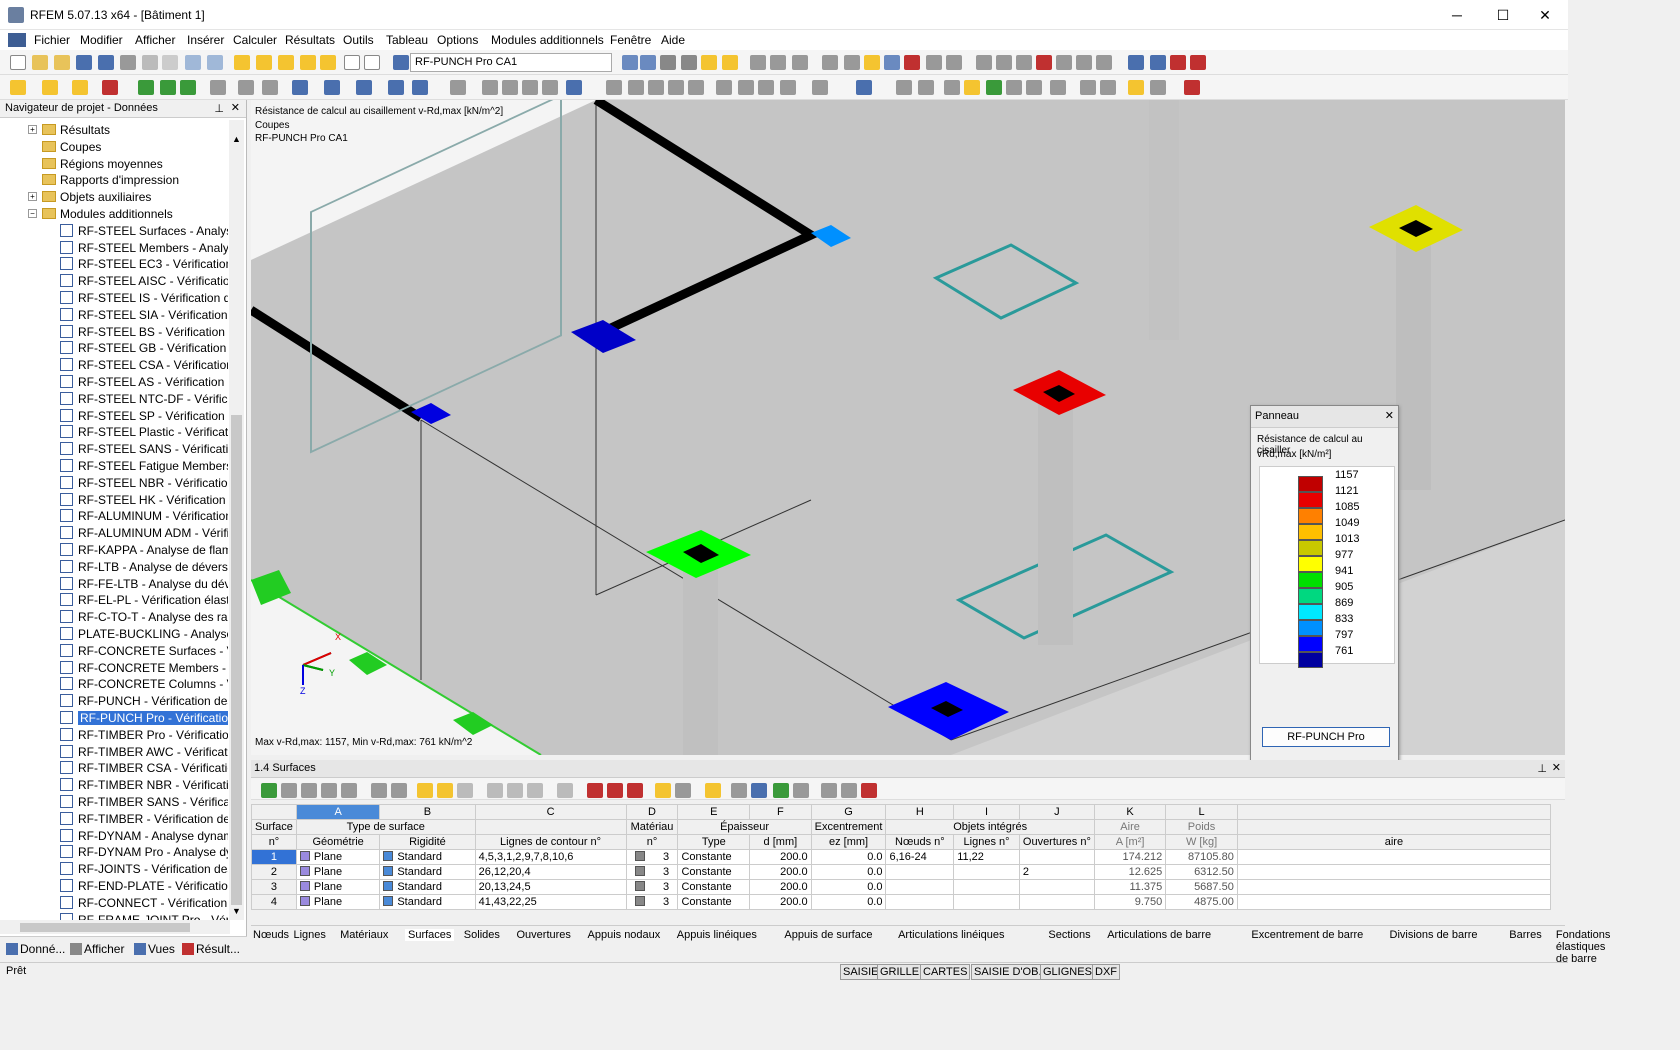  I want to click on load-4-icon, so click(396, 87).